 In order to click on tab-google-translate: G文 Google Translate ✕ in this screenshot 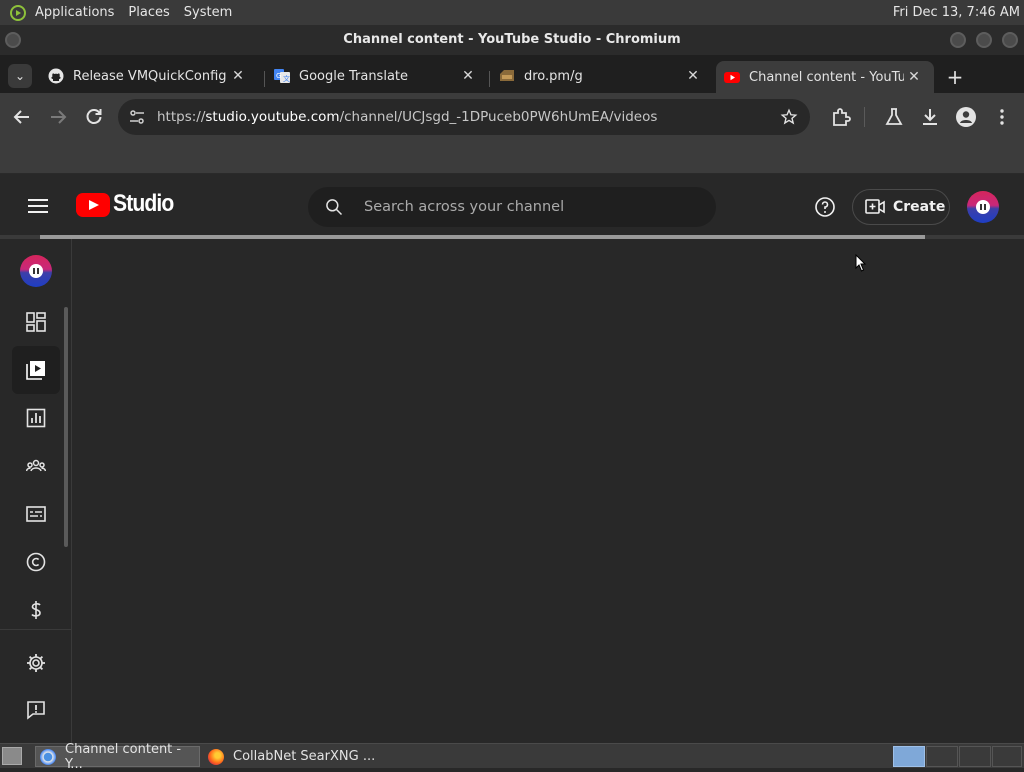, I will do `click(375, 76)`.